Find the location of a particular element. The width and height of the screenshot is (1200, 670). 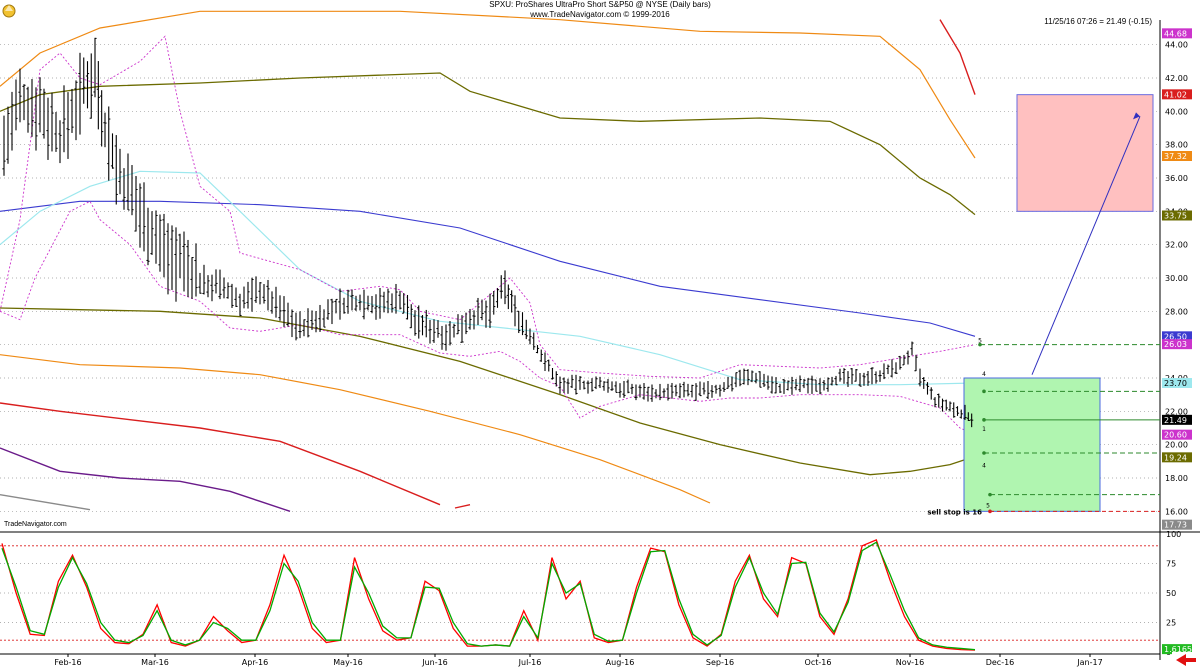

time-tick-label: Jun-16 is located at coordinates (434, 662).